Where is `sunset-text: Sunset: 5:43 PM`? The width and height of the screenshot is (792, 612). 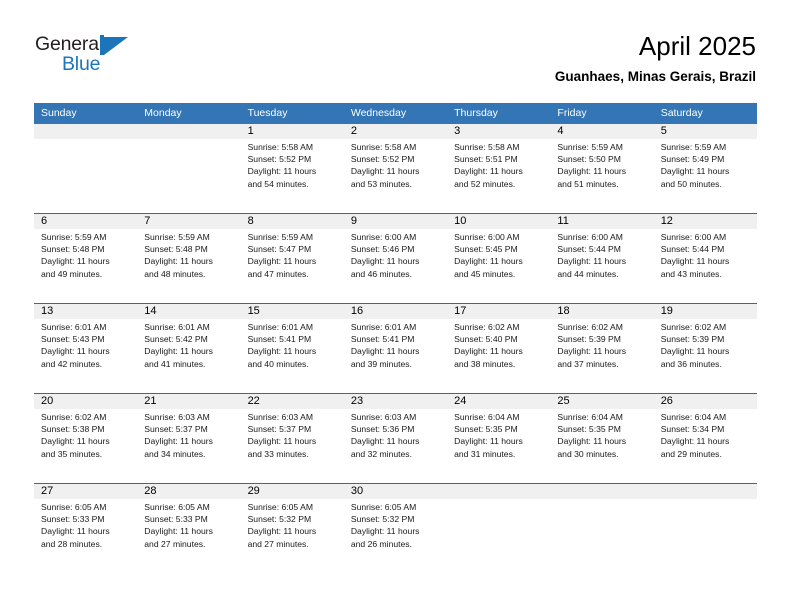 sunset-text: Sunset: 5:43 PM is located at coordinates (73, 339).